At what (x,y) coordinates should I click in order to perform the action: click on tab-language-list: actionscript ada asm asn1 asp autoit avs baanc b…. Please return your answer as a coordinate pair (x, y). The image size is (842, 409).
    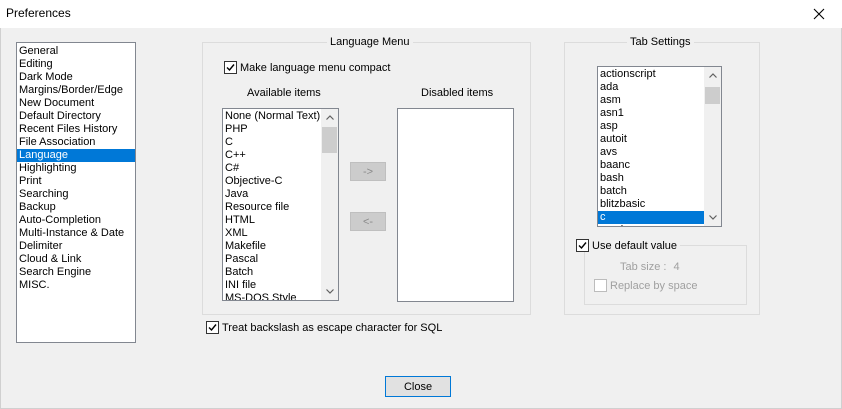
    Looking at the image, I should click on (659, 146).